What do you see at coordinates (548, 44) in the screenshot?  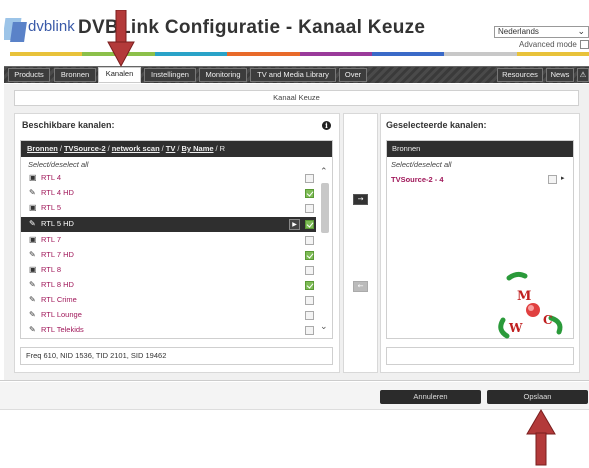 I see `advanced-mode-label: Advanced mode` at bounding box center [548, 44].